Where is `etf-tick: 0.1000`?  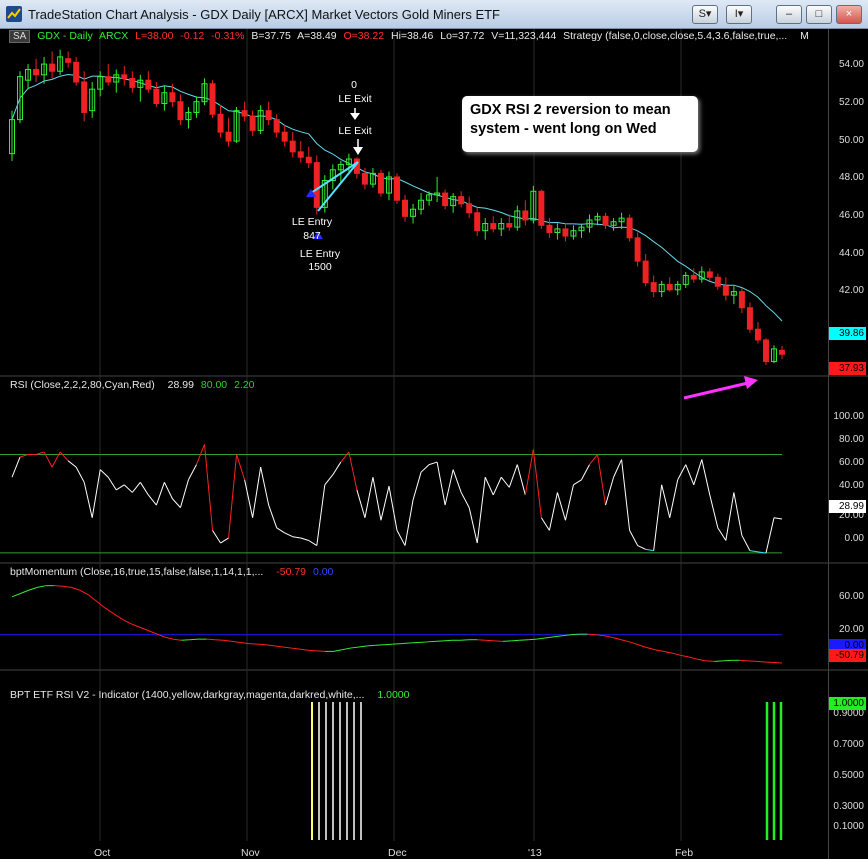 etf-tick: 0.1000 is located at coordinates (848, 826).